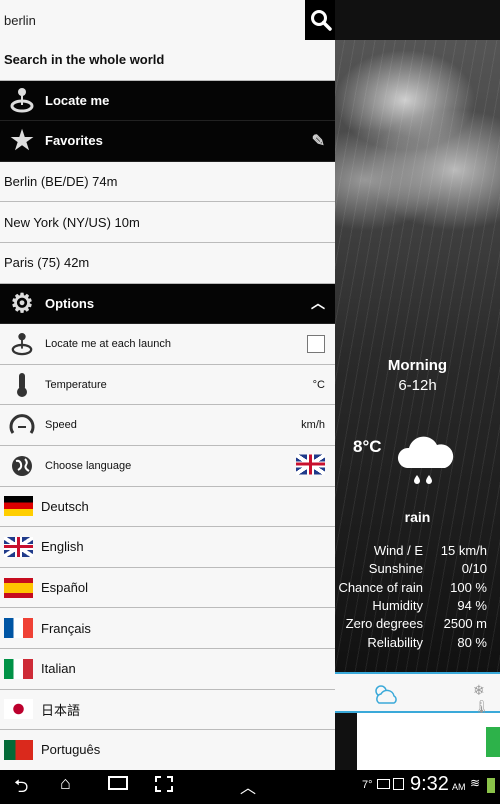  Describe the element at coordinates (465, 624) in the screenshot. I see `stat-value: 2500 m` at that location.